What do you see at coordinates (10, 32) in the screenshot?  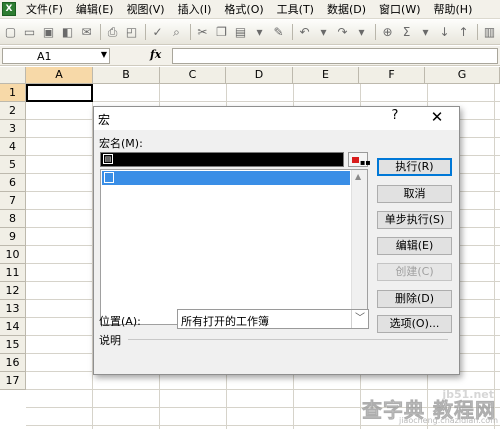 I see `new-file-icon: ▢` at bounding box center [10, 32].